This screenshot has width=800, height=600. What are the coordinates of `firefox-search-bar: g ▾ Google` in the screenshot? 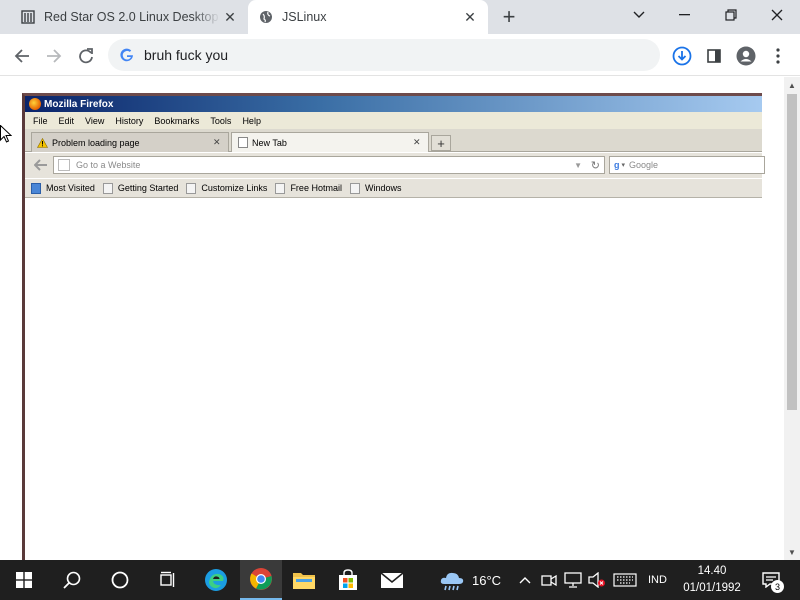 It's located at (687, 165).